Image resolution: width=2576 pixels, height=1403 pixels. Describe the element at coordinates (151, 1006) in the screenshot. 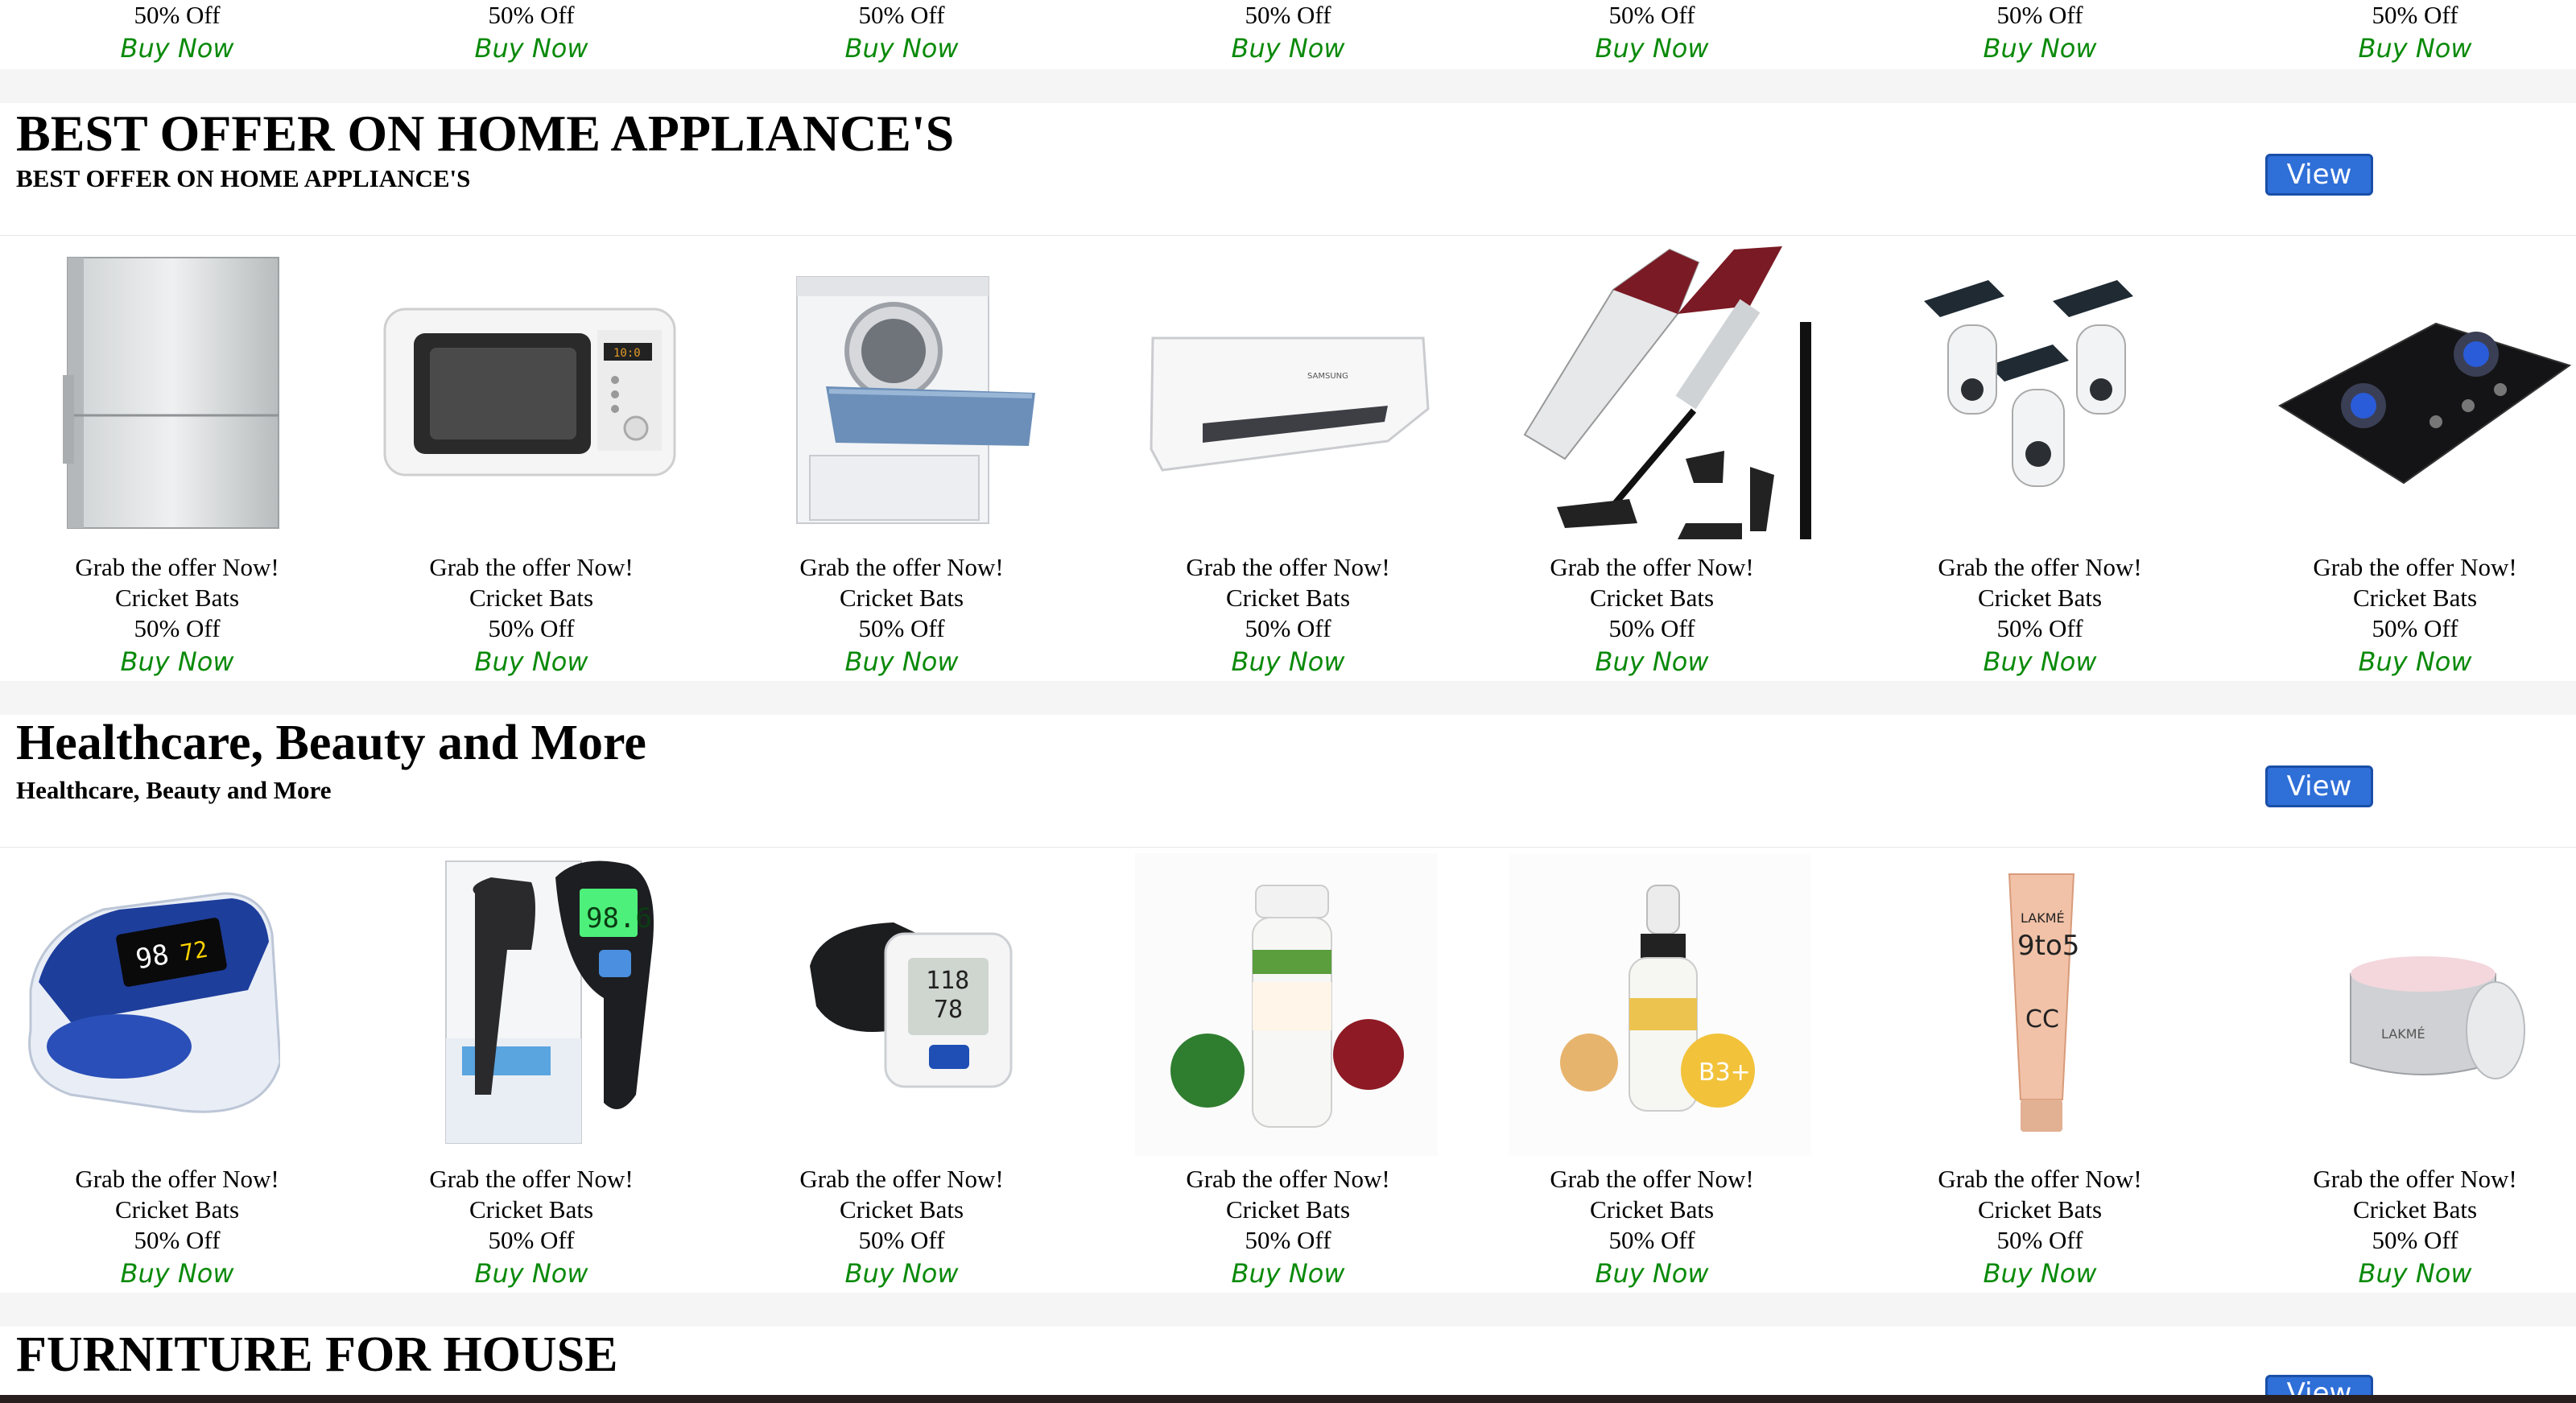

I see `pulse-oximeter-image: 98 72` at that location.